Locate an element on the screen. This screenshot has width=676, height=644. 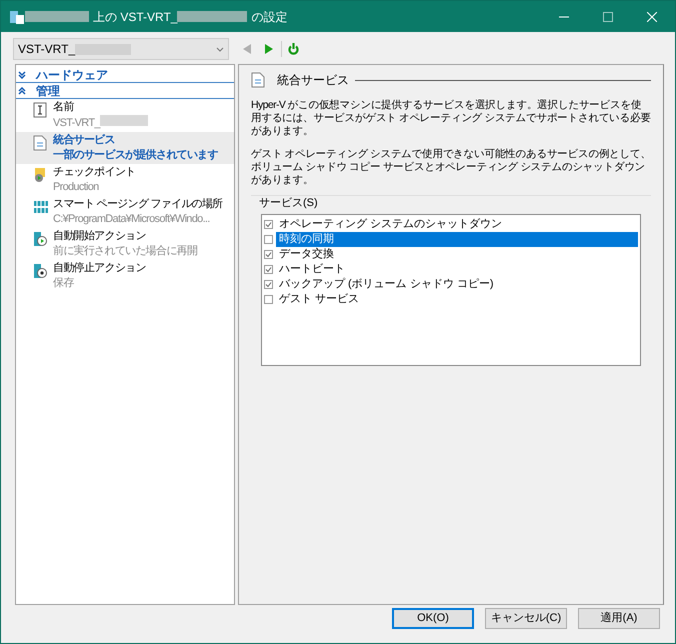
description-text: ゲスト オペレーティング システムで使用できない可能性のあるサービスの例として、ボリューム シャドウ コピー サービスとオペレーティング システムのシャットダウンがあります。 is located at coordinates (451, 167).